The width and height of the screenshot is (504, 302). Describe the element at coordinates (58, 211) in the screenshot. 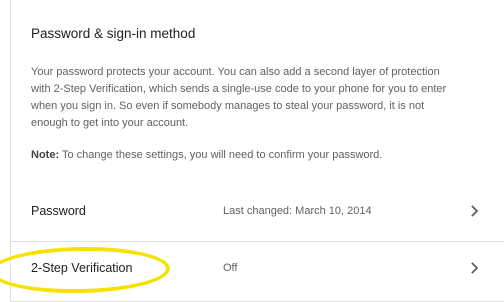

I see `password-row-label: Password` at that location.